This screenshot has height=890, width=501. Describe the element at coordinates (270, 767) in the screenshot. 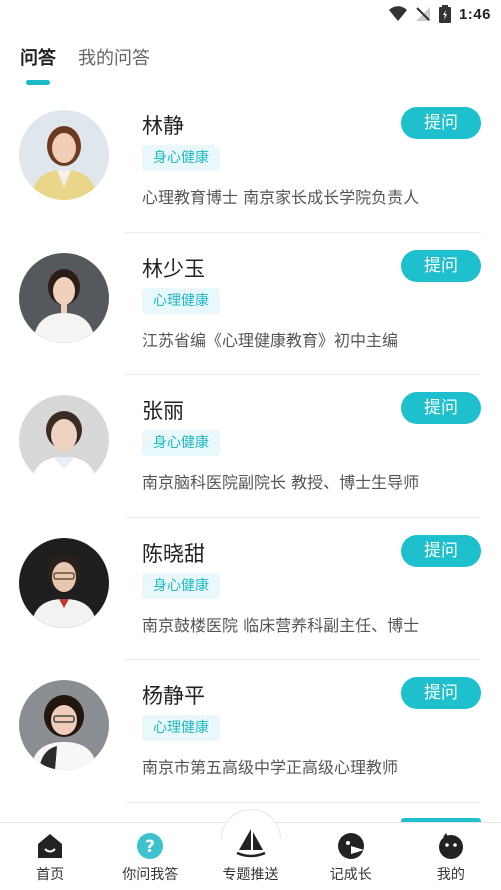

I see `expert-description: 南京市第五高级中学正高级心理教师` at that location.